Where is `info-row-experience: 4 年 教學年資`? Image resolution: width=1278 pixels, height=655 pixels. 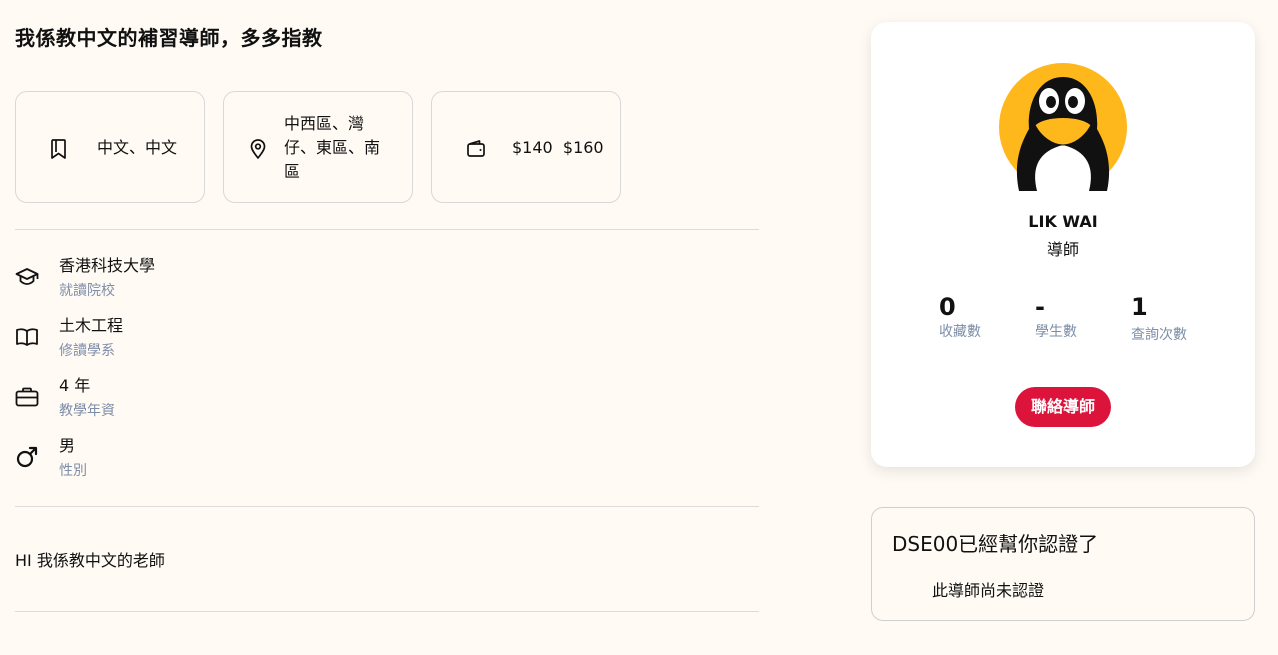
info-row-experience: 4 年 教學年資 is located at coordinates (215, 402).